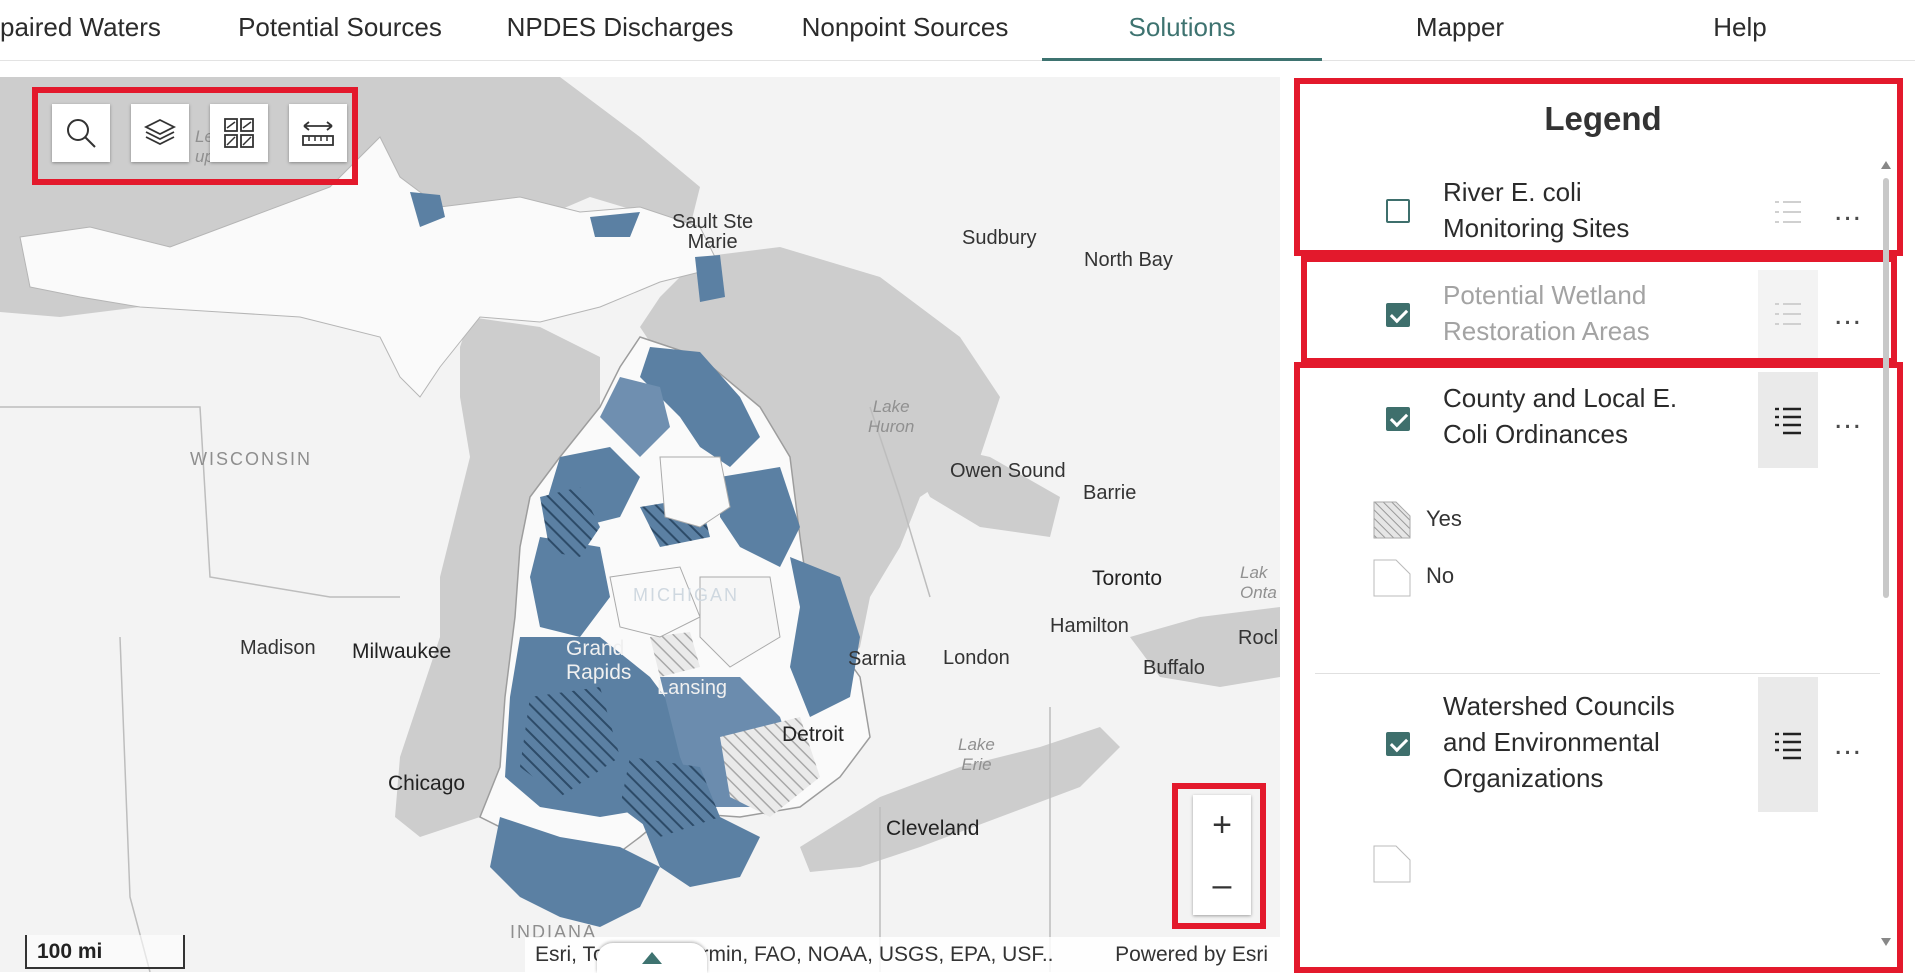 This screenshot has height=973, width=1915. I want to click on basemap-gallery-icon, so click(239, 133).